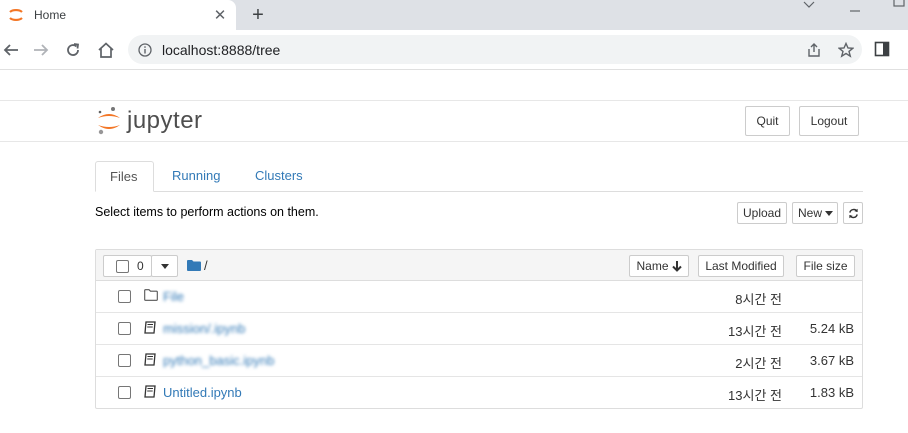 The image size is (908, 433). What do you see at coordinates (258, 15) in the screenshot?
I see `new-tab-plus-icon: +` at bounding box center [258, 15].